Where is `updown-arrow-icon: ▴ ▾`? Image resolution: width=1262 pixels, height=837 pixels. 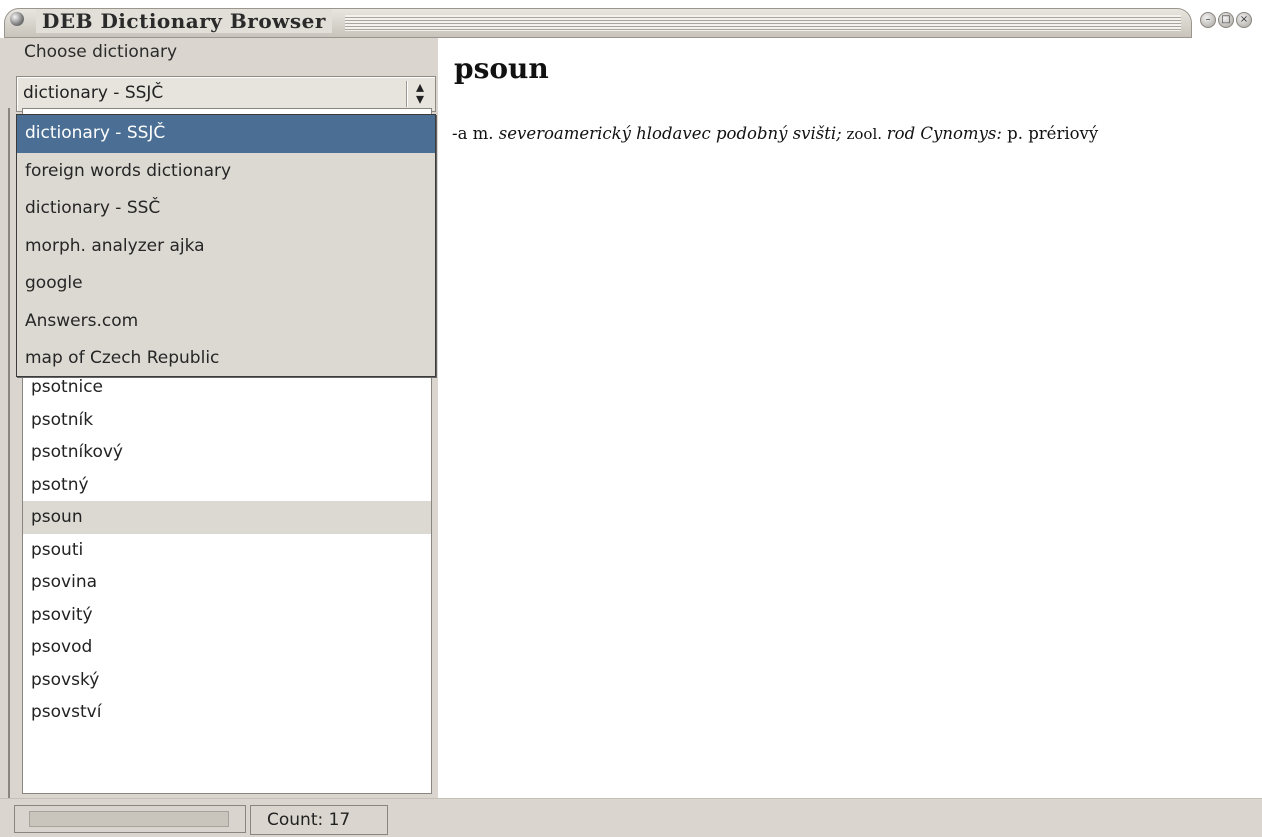
updown-arrow-icon: ▴ ▾ is located at coordinates (420, 93).